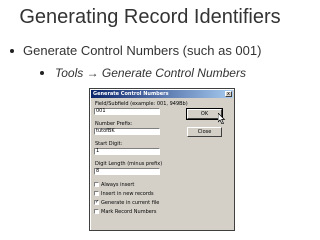 The width and height of the screenshot is (320, 240). Describe the element at coordinates (150, 73) in the screenshot. I see `bullet-text: Tools → Generate Control Numbers` at that location.